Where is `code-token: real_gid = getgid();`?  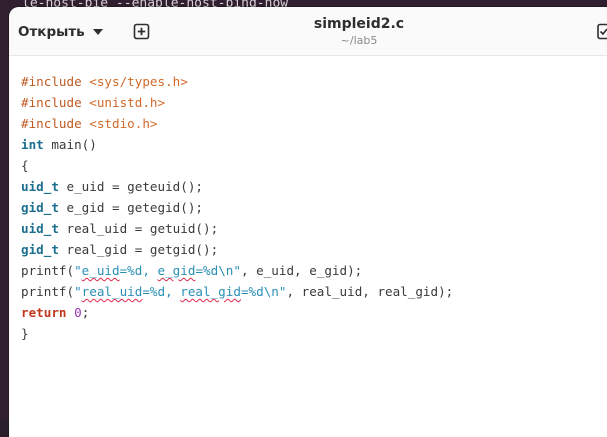 code-token: real_gid = getgid(); is located at coordinates (138, 249).